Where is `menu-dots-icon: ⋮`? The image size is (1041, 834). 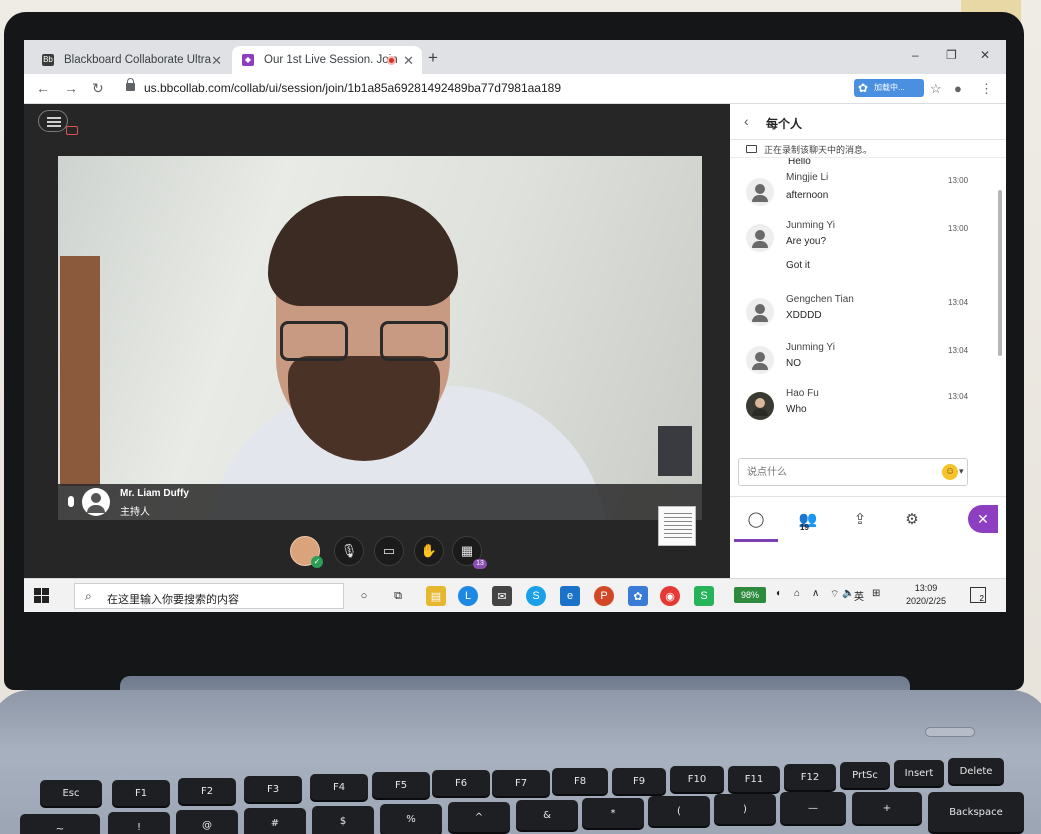 menu-dots-icon: ⋮ is located at coordinates (986, 89).